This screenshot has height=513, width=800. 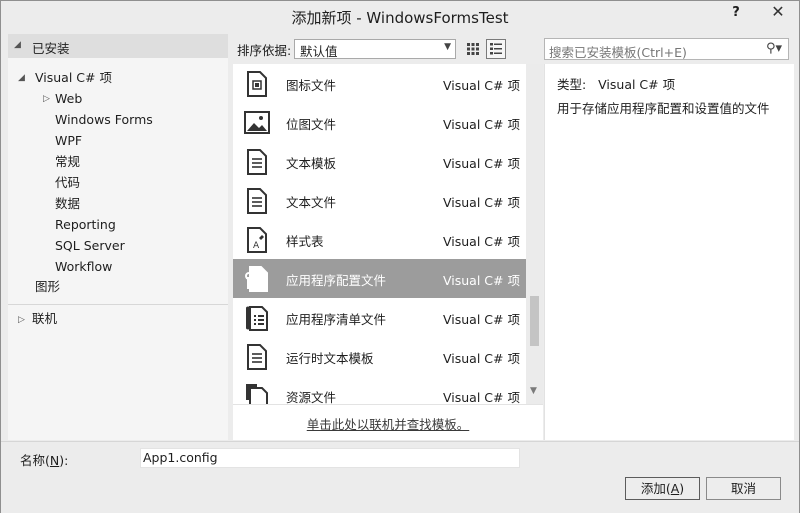 What do you see at coordinates (388, 423) in the screenshot?
I see `find-online-templates-link: 单击此处以联机并查找模板。` at bounding box center [388, 423].